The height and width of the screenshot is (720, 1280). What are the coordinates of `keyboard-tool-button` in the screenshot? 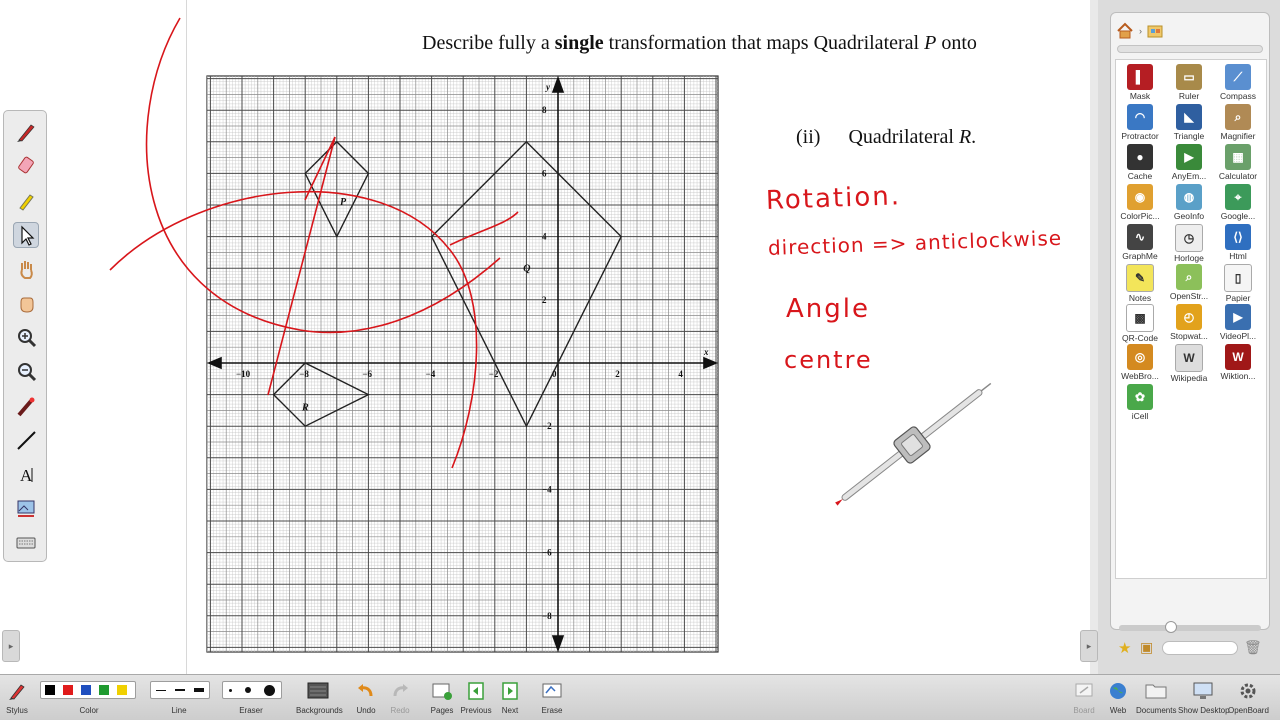 It's located at (26, 542).